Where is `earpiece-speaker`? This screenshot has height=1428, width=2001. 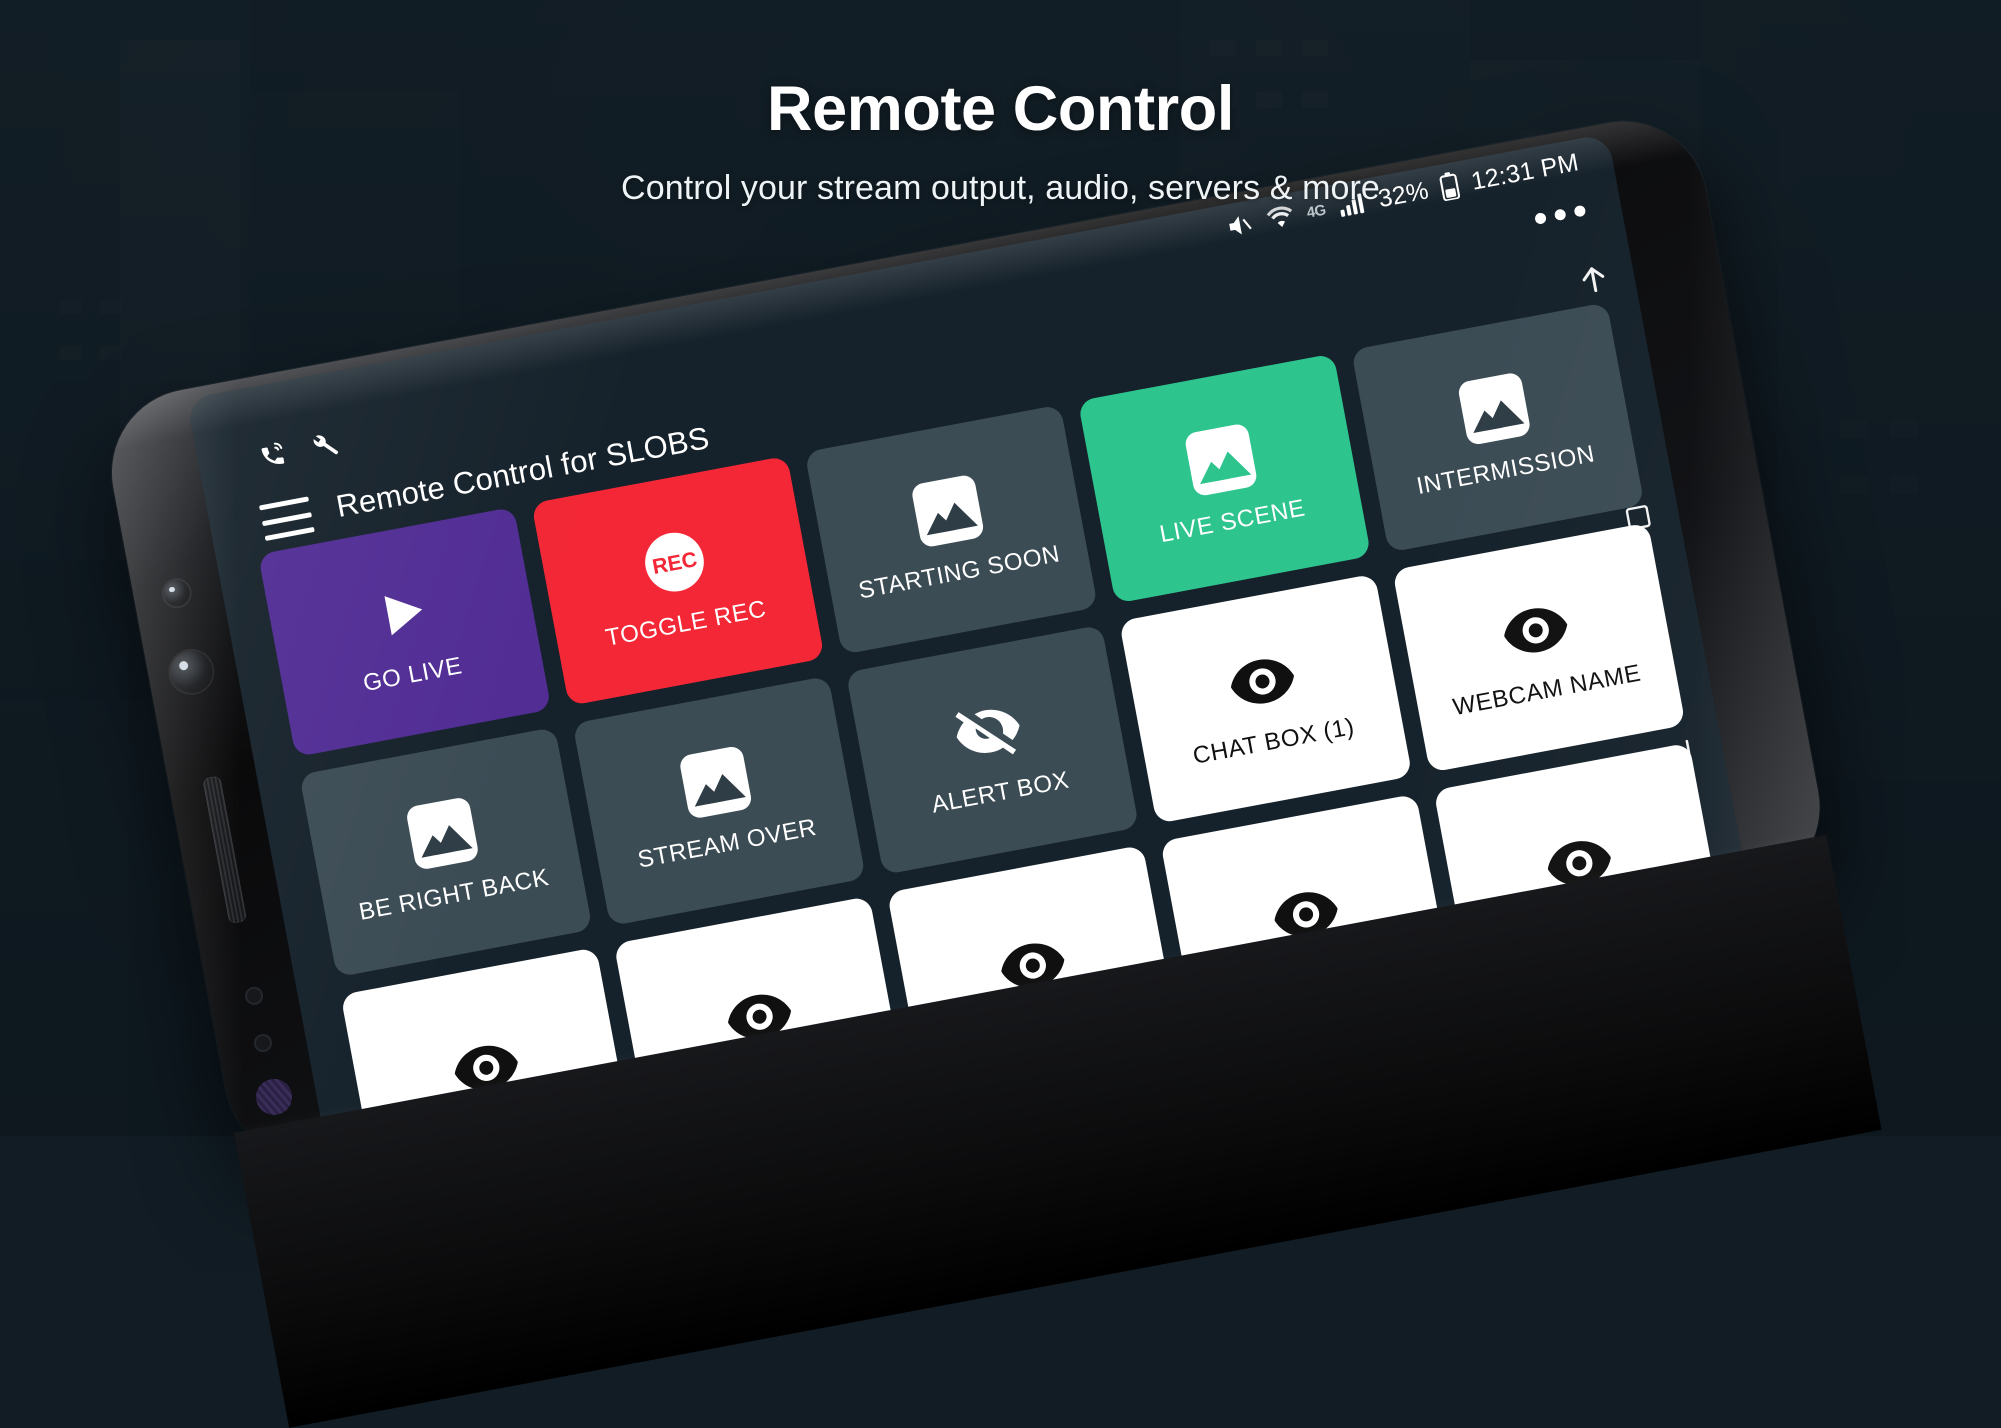
earpiece-speaker is located at coordinates (225, 850).